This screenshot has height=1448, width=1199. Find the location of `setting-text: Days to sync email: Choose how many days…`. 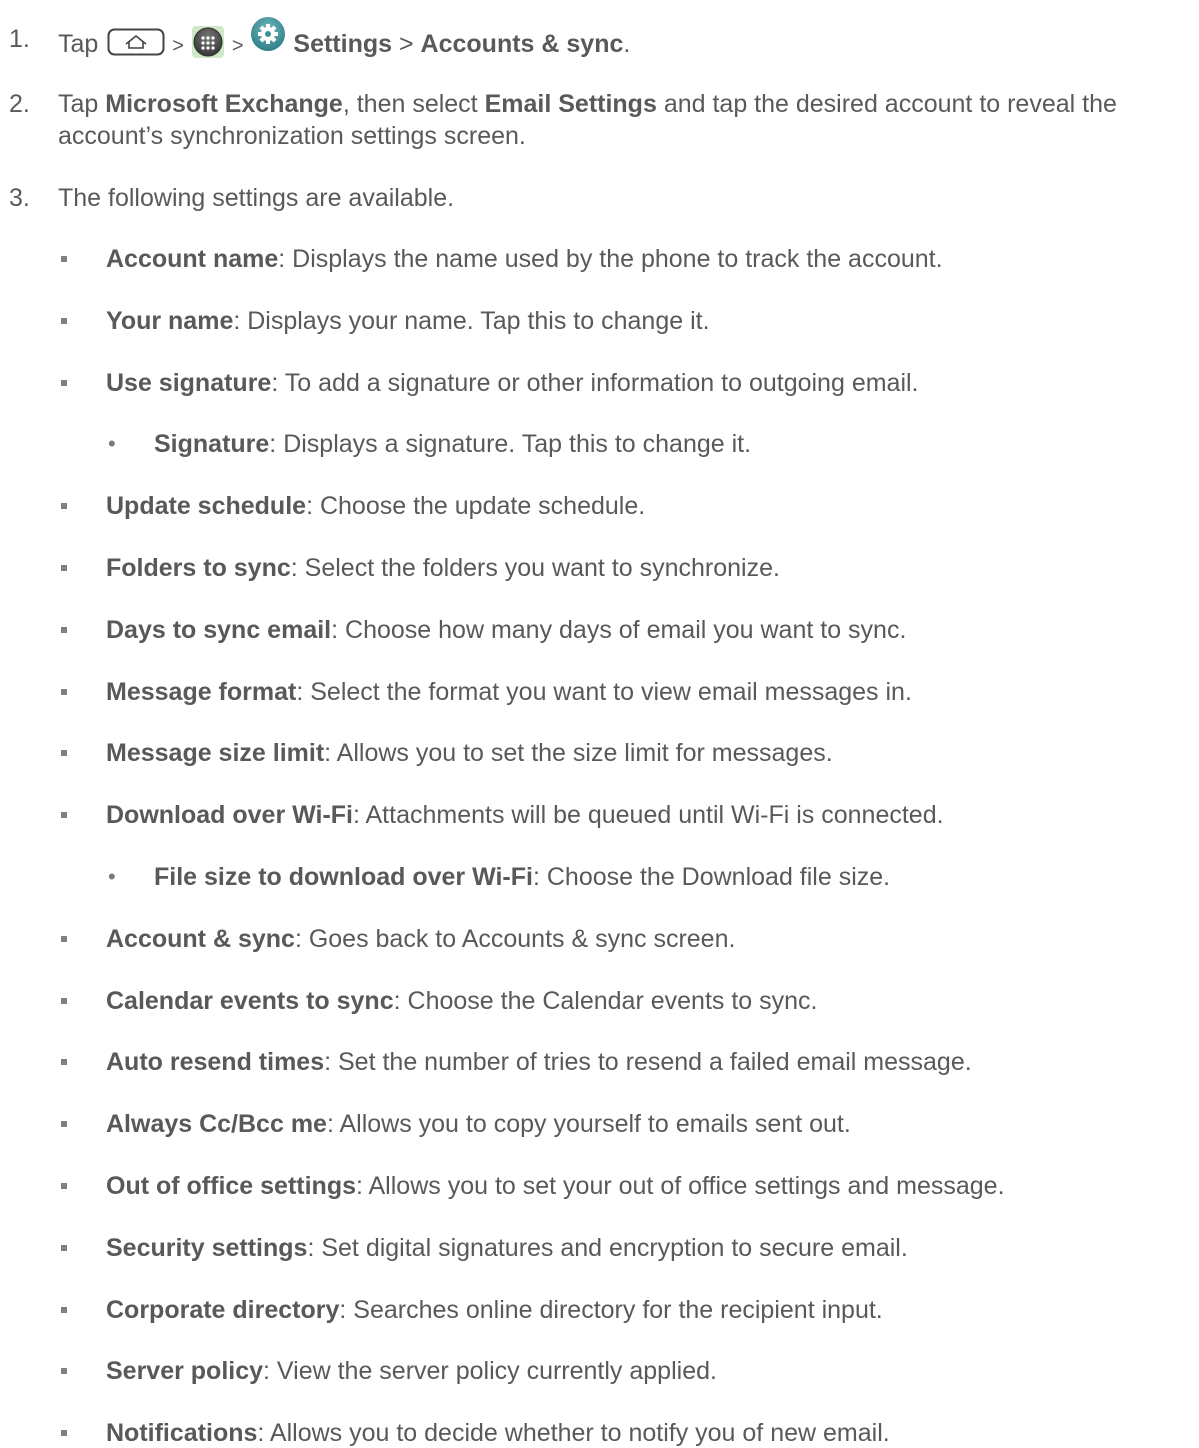

setting-text: Days to sync email: Choose how many days… is located at coordinates (506, 630).